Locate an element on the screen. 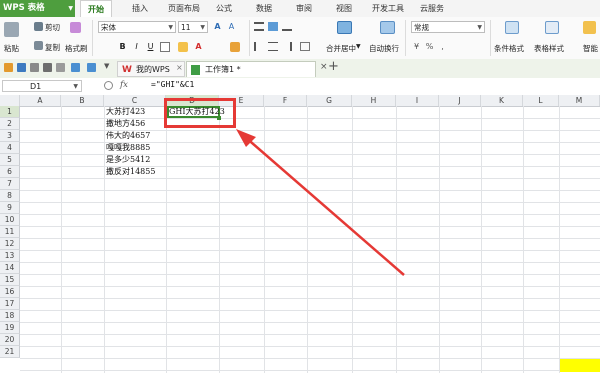  annotation-arrow is located at coordinates (320, 202).